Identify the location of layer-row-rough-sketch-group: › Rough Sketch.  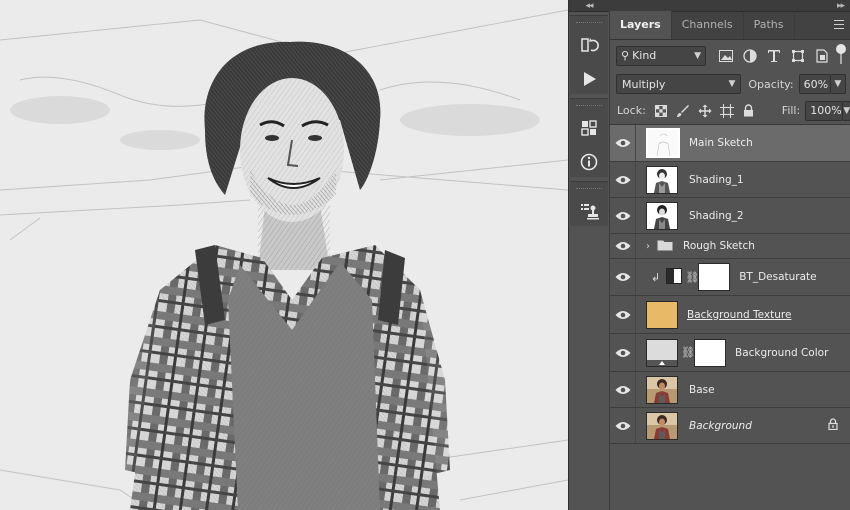
(730, 246).